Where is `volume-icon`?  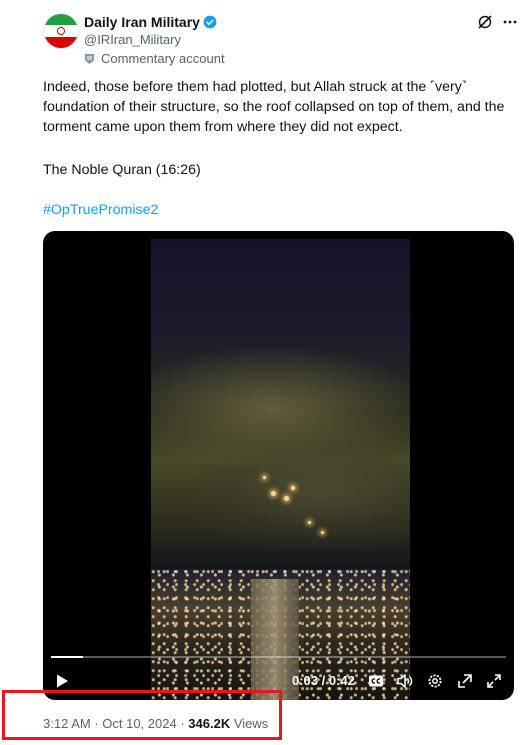 volume-icon is located at coordinates (405, 681).